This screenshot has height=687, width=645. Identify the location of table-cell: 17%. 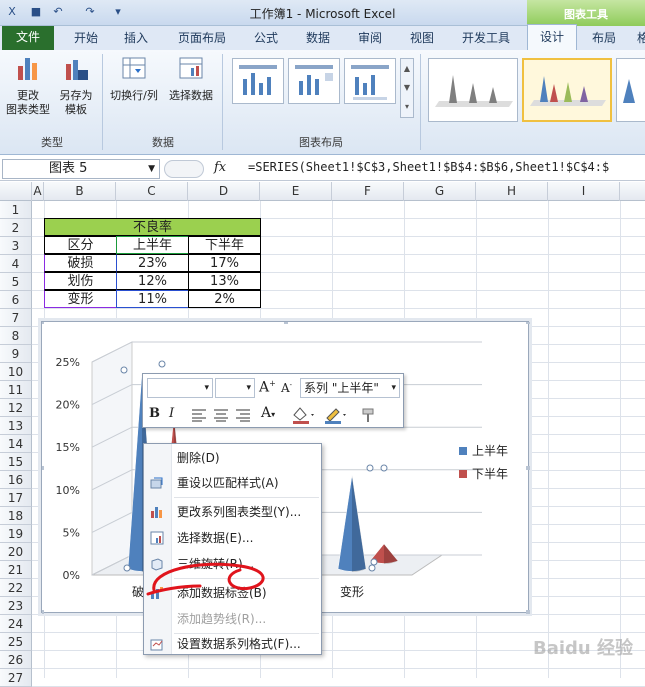
(224, 263).